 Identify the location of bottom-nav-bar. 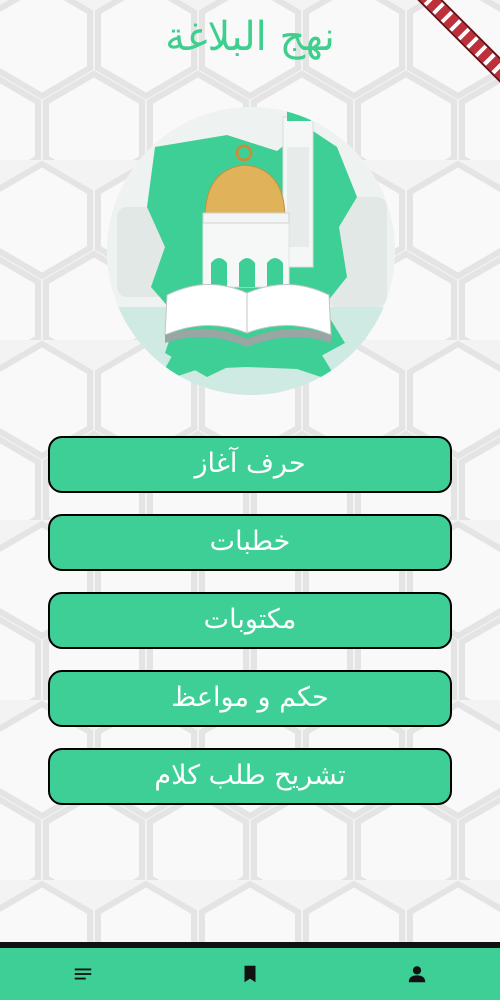
(250, 974).